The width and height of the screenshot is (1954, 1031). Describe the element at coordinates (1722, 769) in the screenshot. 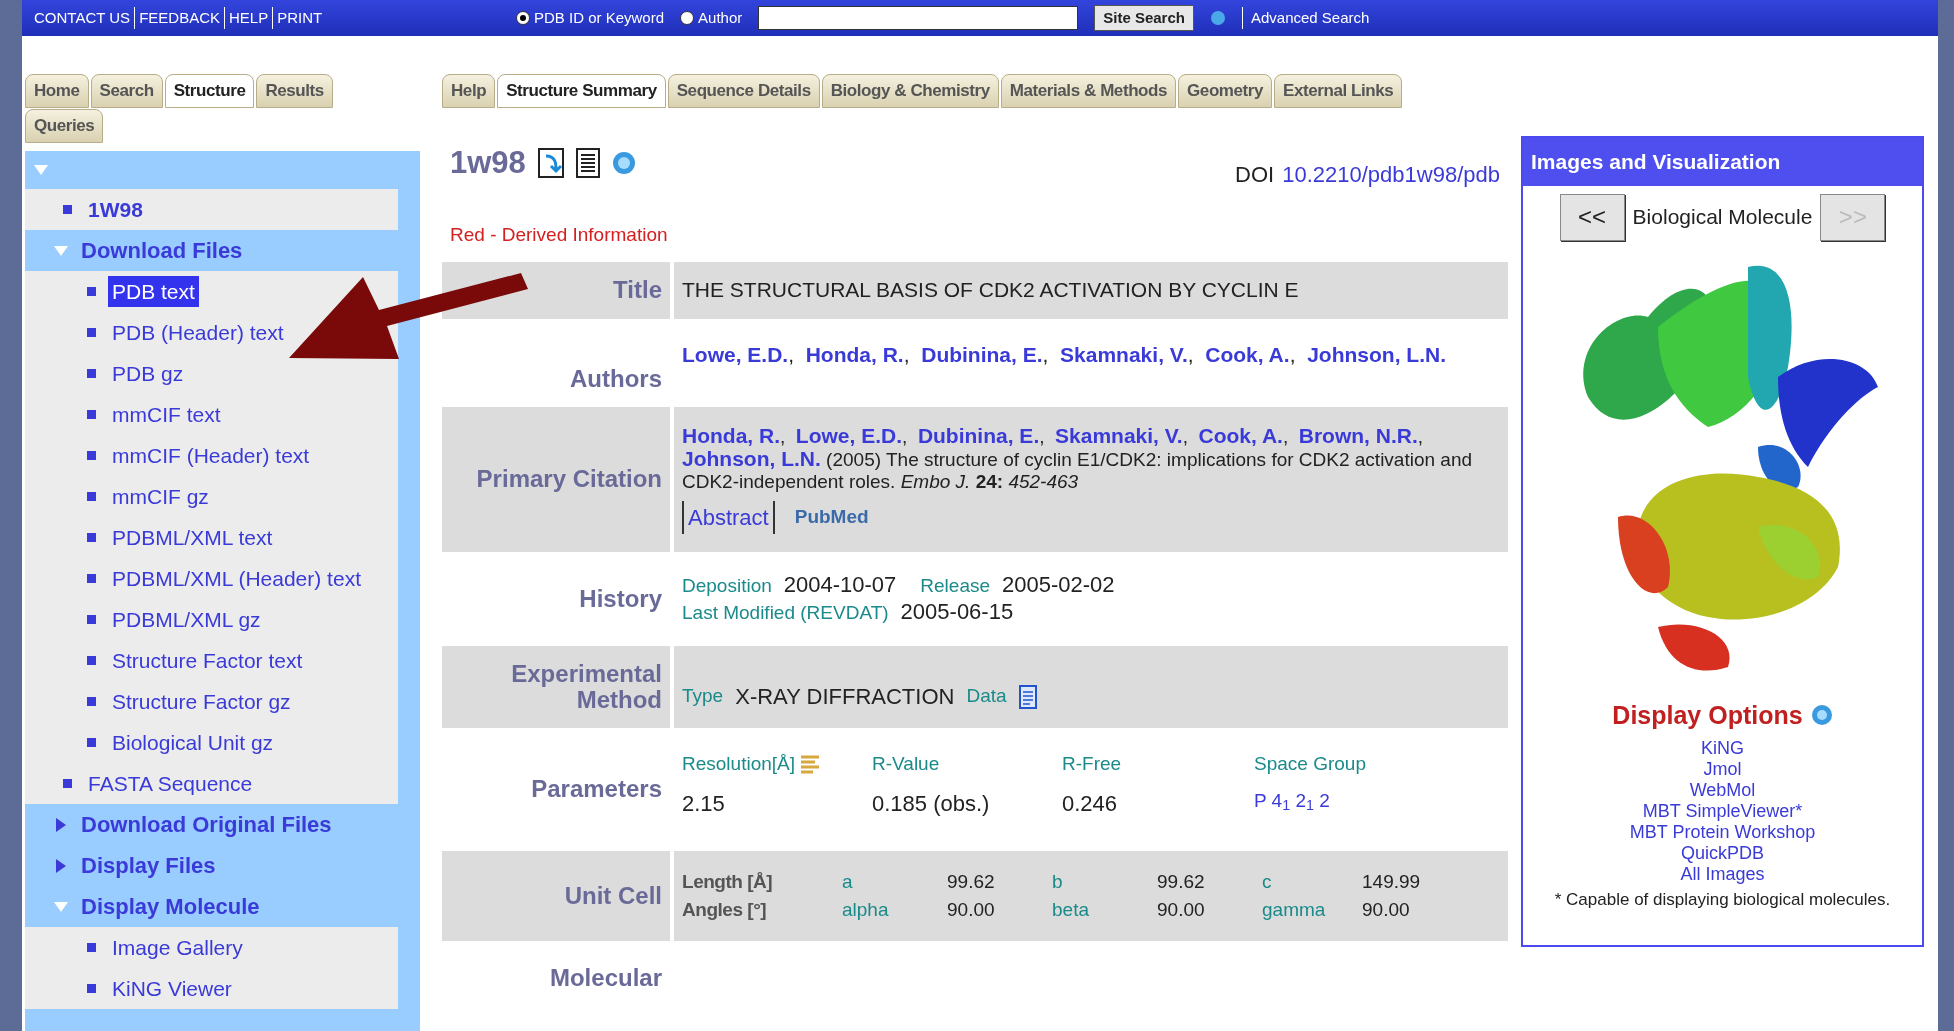

I see `viewer-link: Jmol` at that location.